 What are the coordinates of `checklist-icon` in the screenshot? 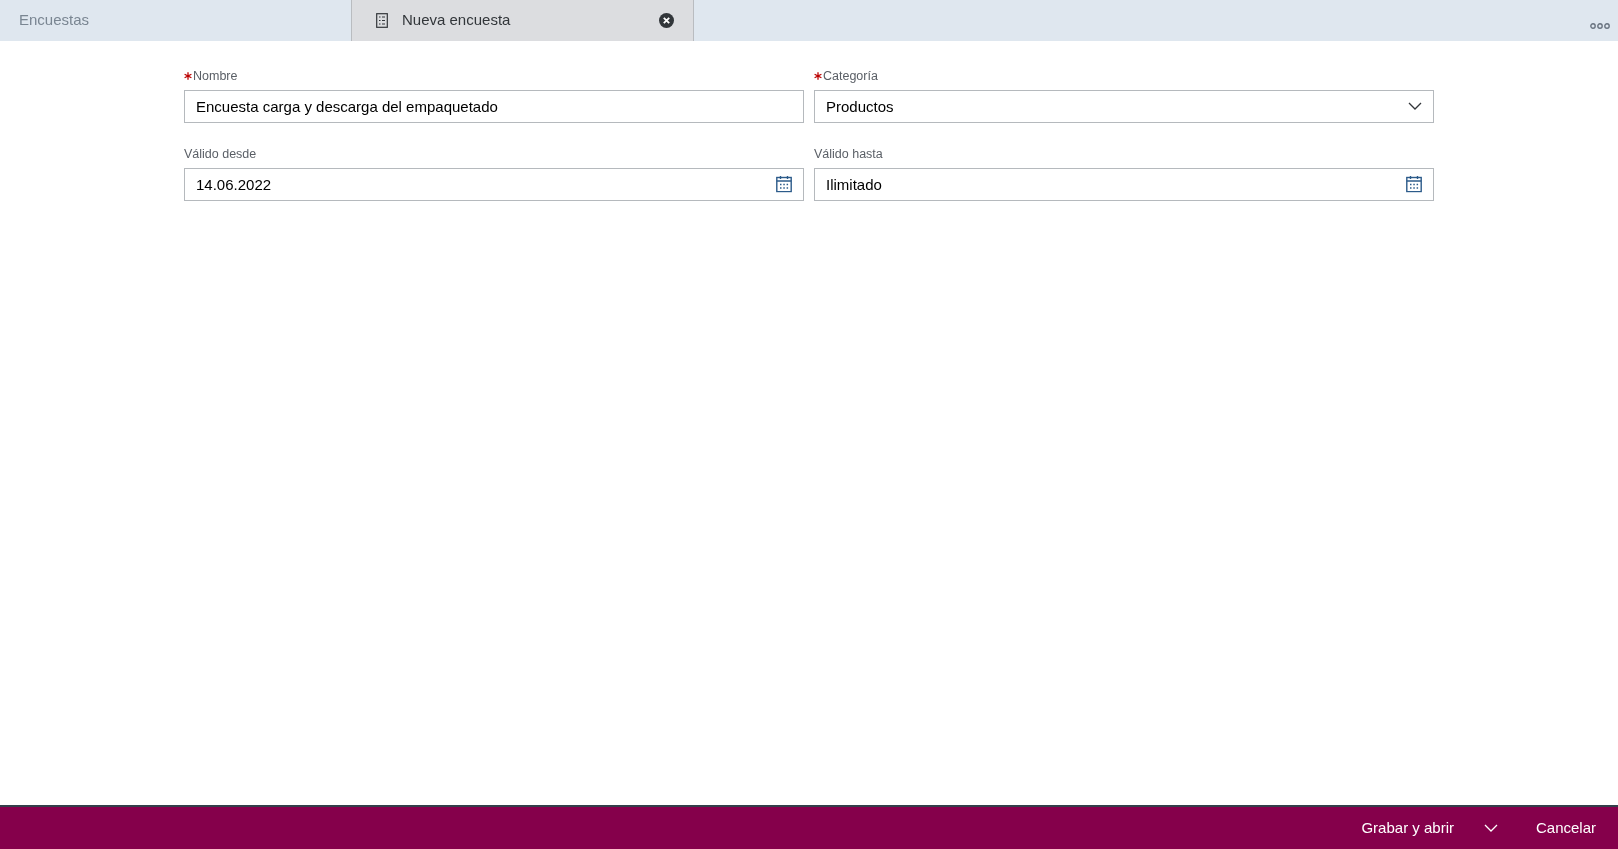 It's located at (382, 20).